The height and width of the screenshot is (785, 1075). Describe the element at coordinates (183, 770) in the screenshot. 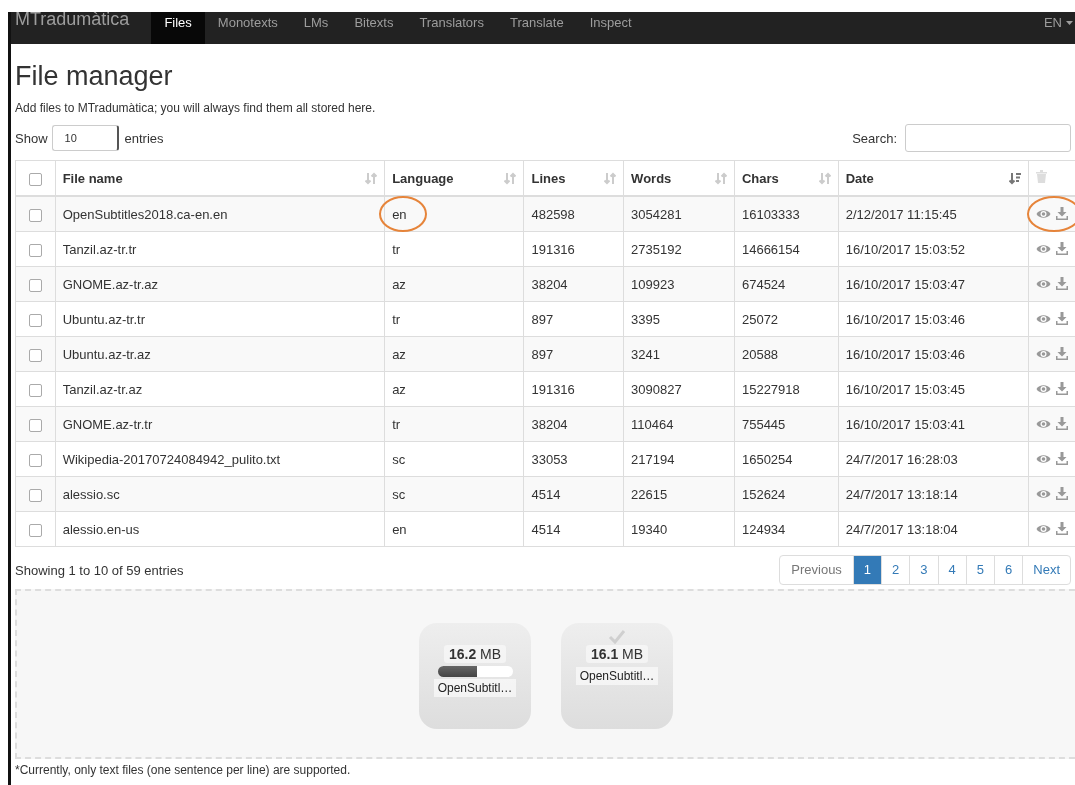

I see `footnote: *Currently, only text files (one sentence per line) are supported.` at that location.